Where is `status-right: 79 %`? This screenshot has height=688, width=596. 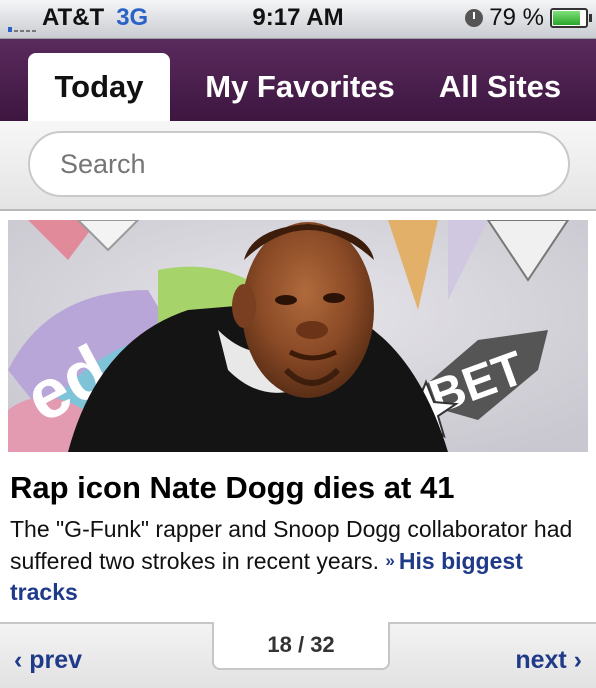
status-right: 79 % is located at coordinates (528, 18).